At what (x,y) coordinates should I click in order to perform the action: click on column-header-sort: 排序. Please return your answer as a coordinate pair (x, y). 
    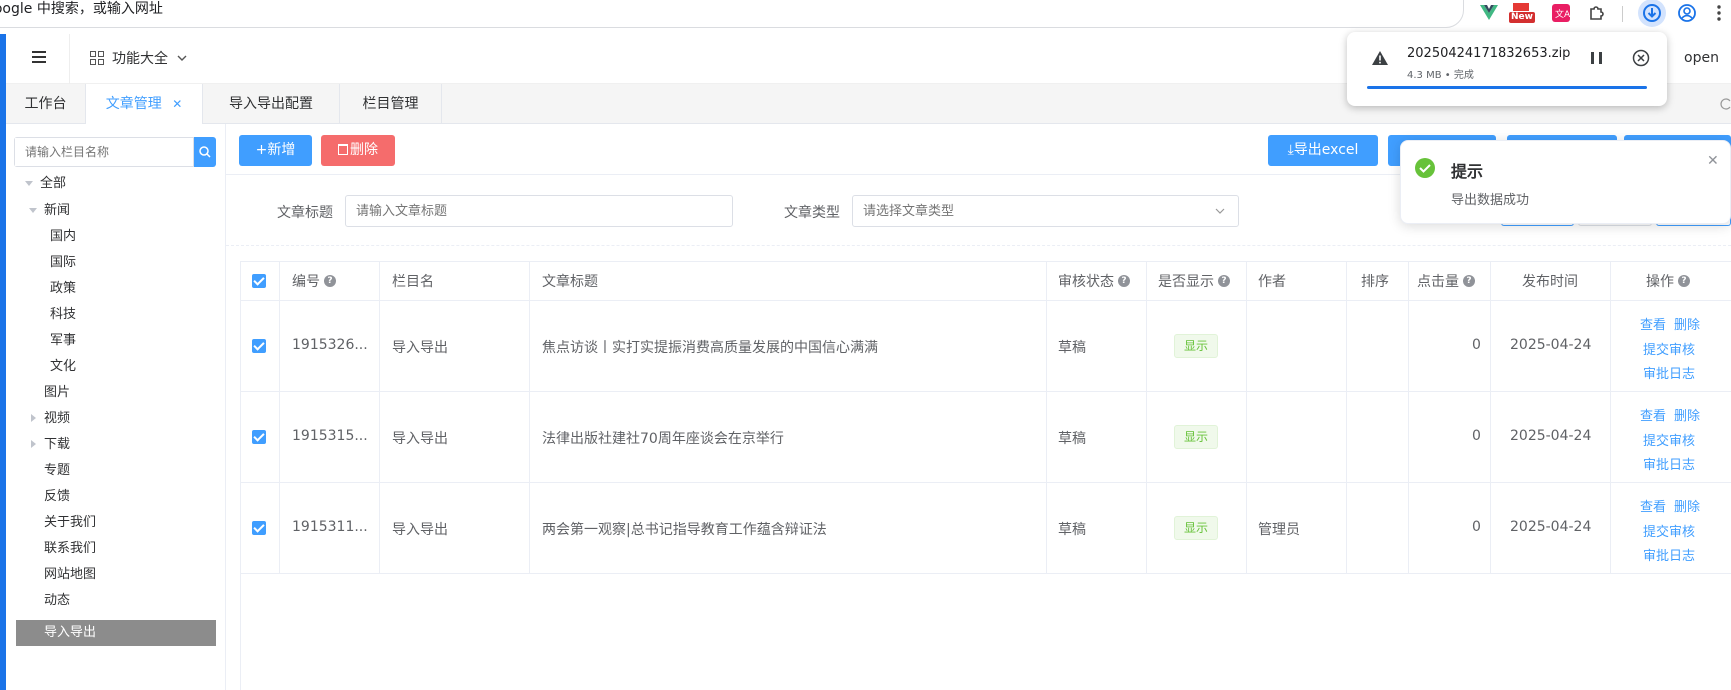
    Looking at the image, I should click on (1375, 281).